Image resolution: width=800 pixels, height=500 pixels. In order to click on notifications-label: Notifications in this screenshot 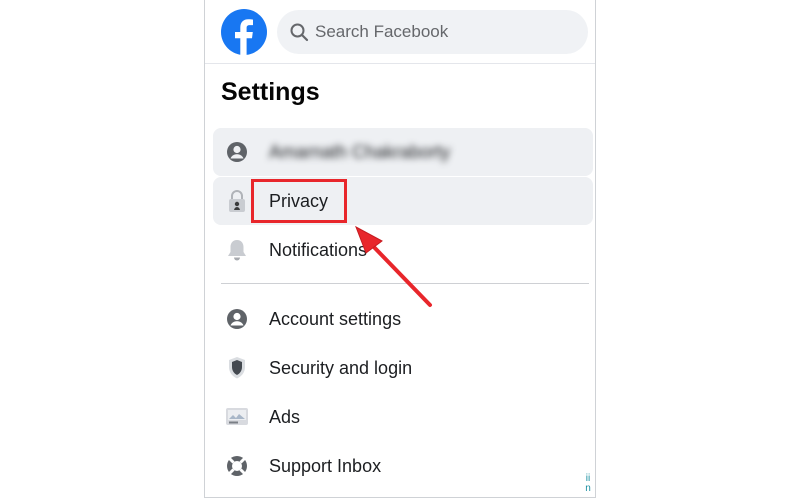, I will do `click(318, 249)`.